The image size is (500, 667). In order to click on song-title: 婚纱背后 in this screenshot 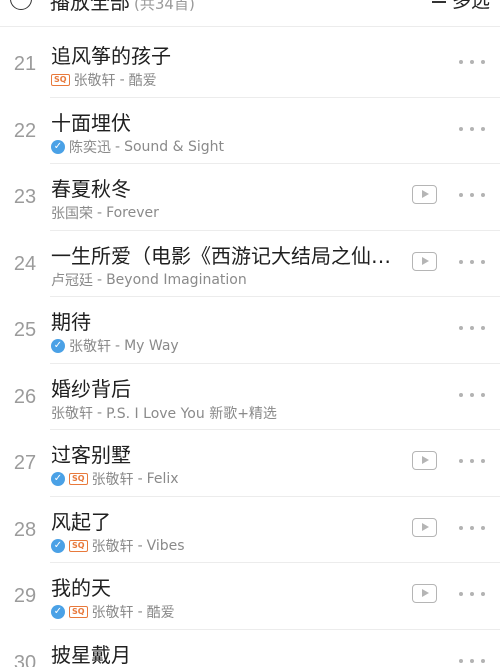, I will do `click(91, 388)`.